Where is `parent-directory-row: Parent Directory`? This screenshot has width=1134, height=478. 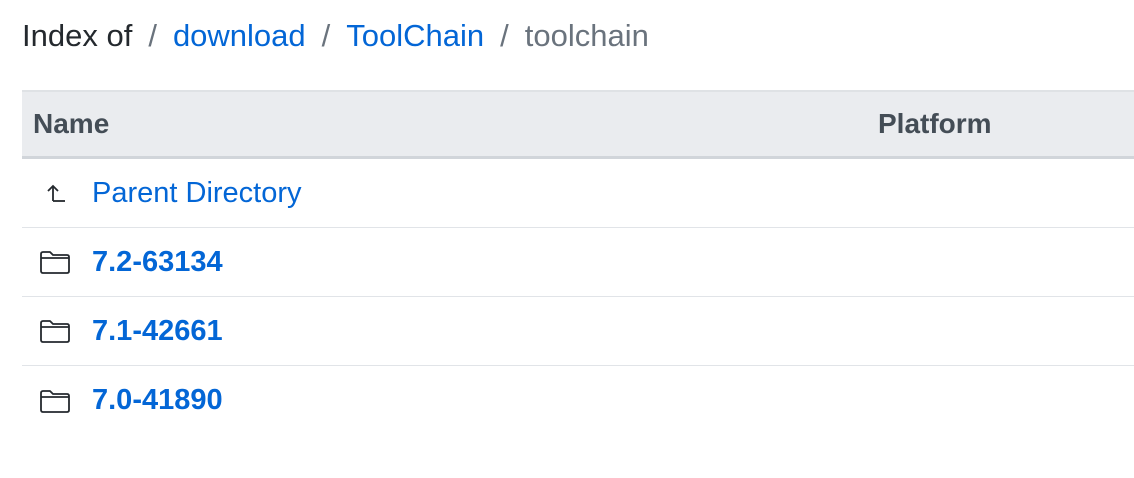
parent-directory-row: Parent Directory is located at coordinates (578, 193).